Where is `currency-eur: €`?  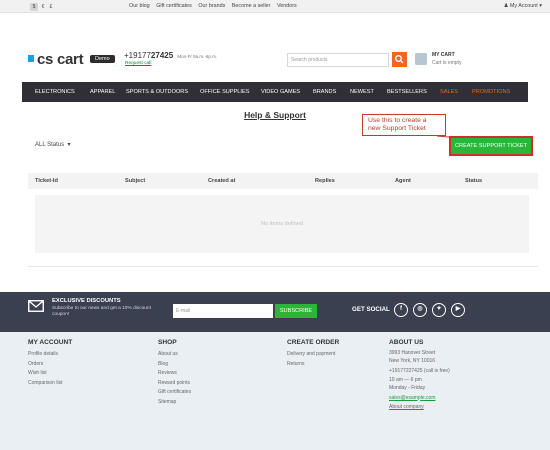
currency-eur: € is located at coordinates (43, 7).